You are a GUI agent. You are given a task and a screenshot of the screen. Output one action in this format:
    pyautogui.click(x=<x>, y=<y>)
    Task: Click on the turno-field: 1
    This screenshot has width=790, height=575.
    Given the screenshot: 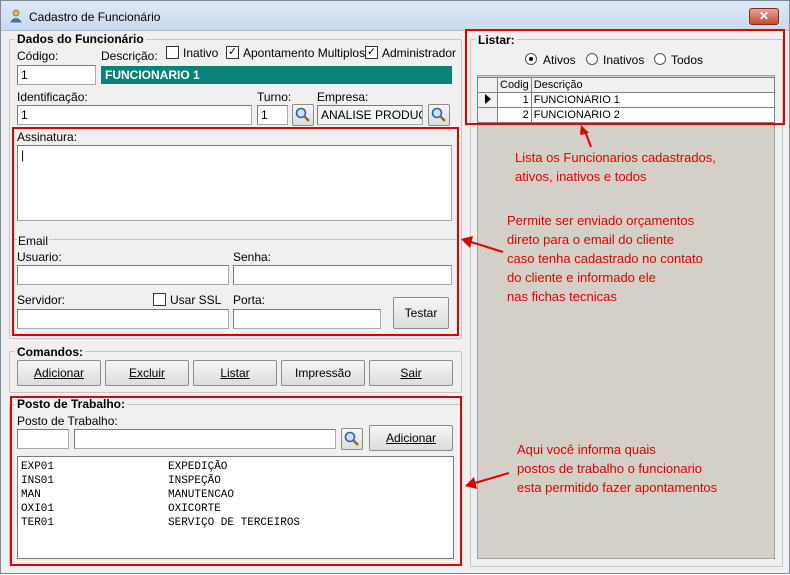 What is the action you would take?
    pyautogui.click(x=272, y=115)
    